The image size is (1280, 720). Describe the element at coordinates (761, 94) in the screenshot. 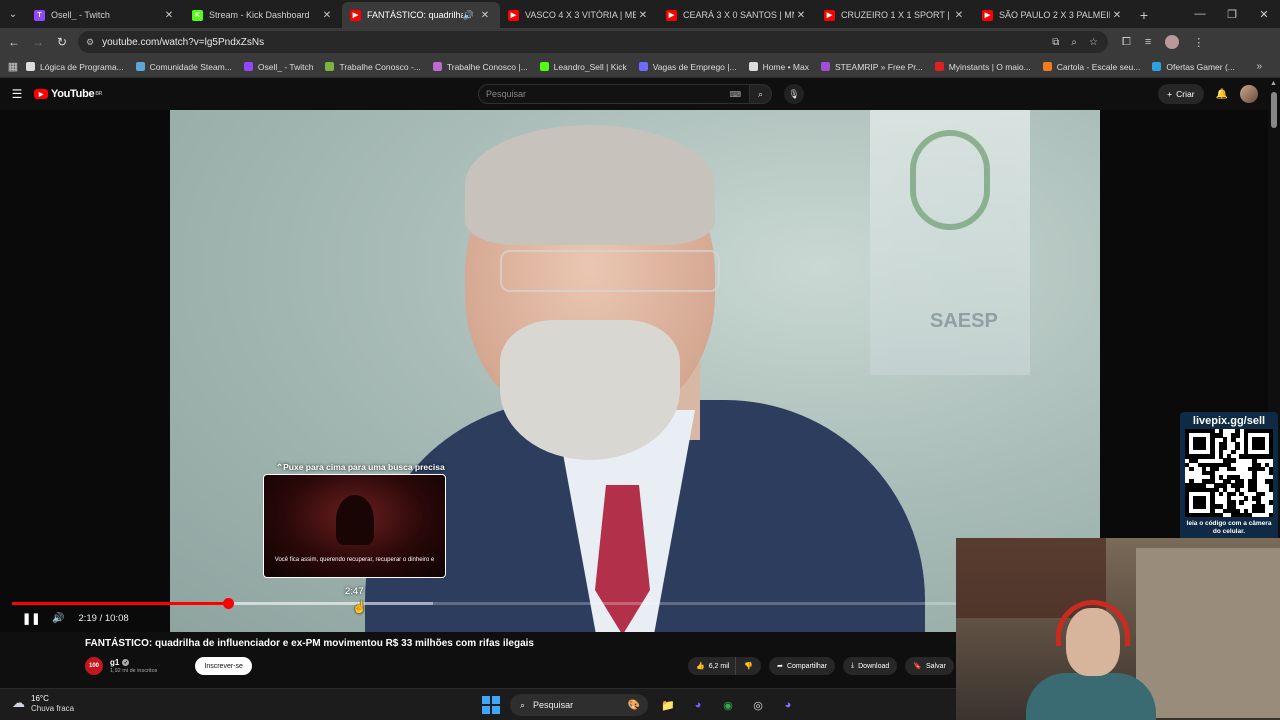

I see `search-button: ⌕` at that location.